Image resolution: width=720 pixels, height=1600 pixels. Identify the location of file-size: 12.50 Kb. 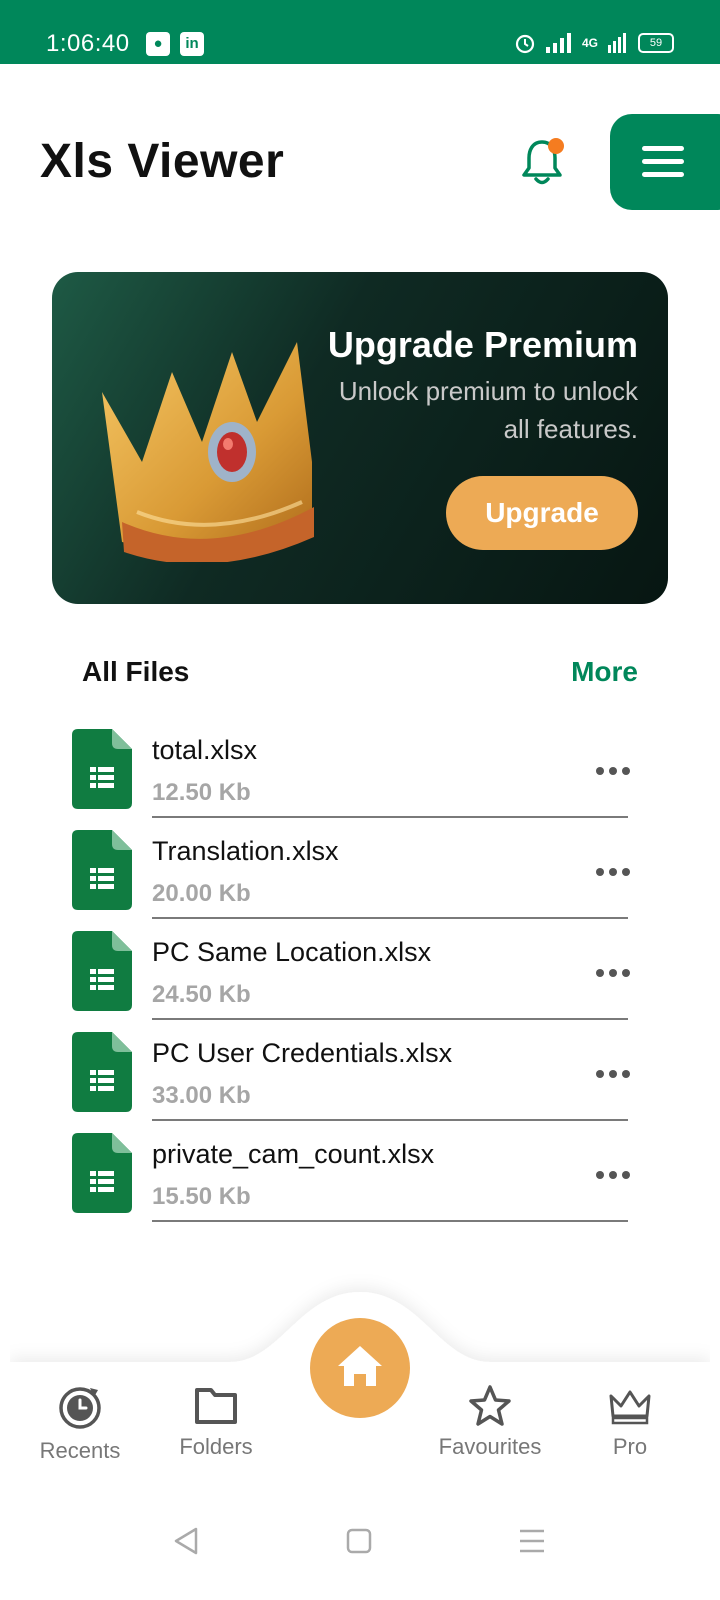
(201, 792).